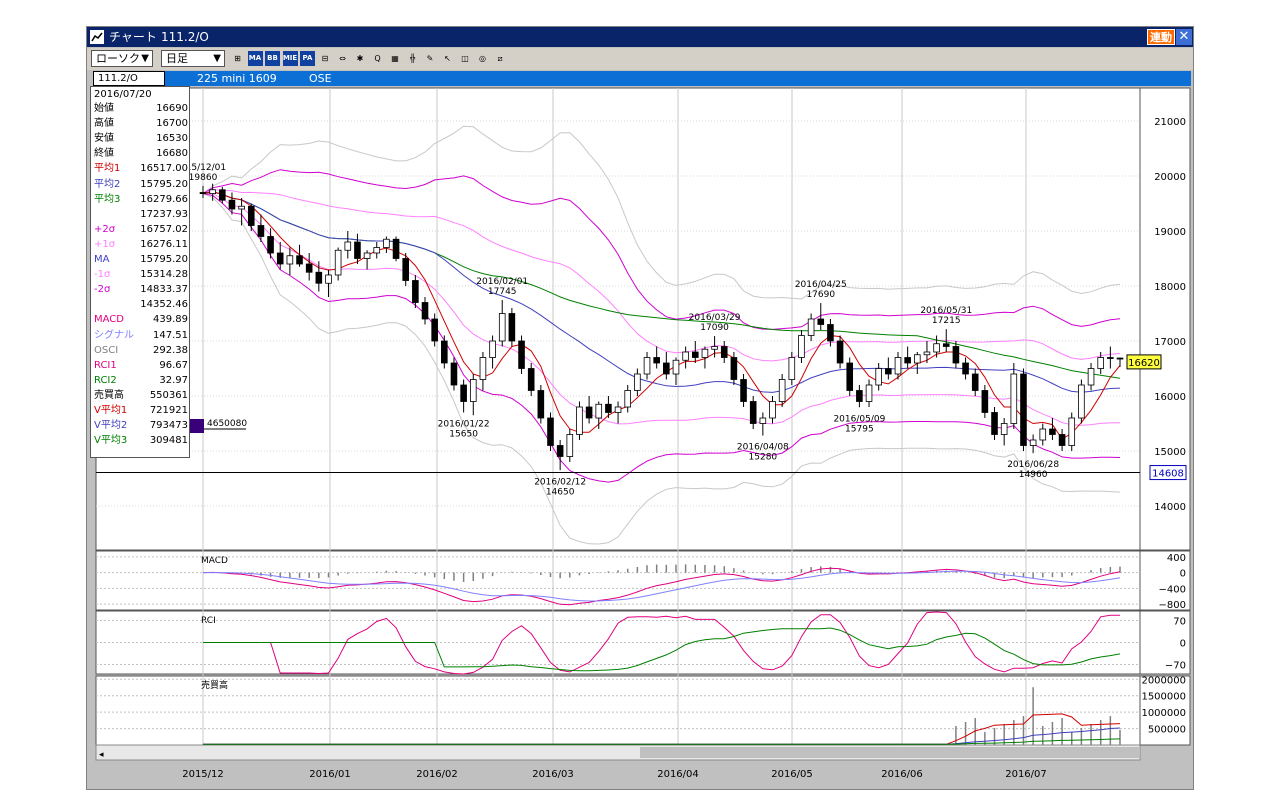  What do you see at coordinates (102, 275) in the screenshot?
I see `data-panel-key: -1σ` at bounding box center [102, 275].